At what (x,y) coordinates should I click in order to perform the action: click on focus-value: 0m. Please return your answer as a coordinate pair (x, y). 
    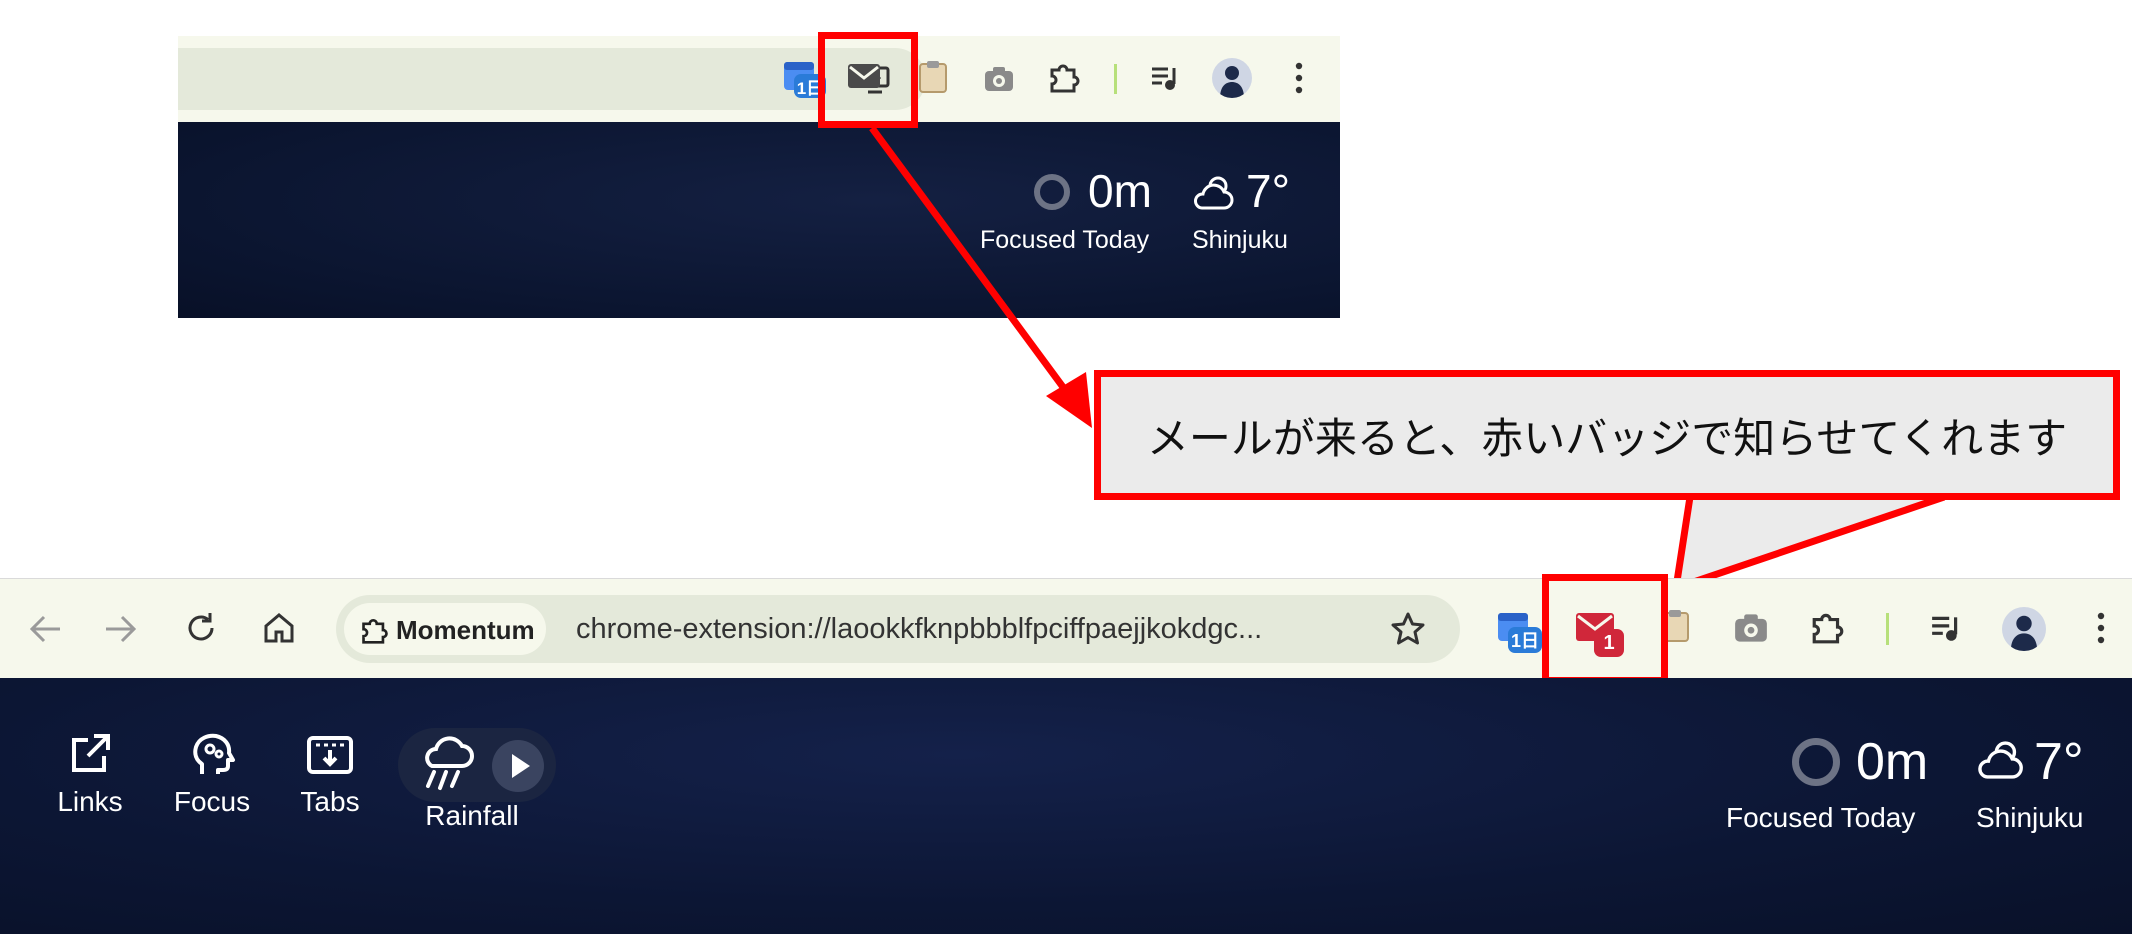
    Looking at the image, I should click on (1892, 762).